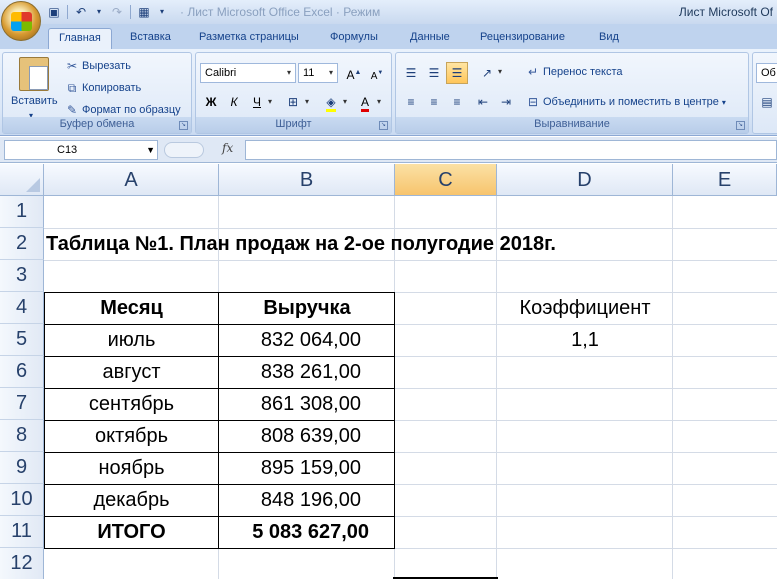 Image resolution: width=777 pixels, height=579 pixels. Describe the element at coordinates (500, 71) in the screenshot. I see `orientation-dropdown-icon: ▾` at that location.